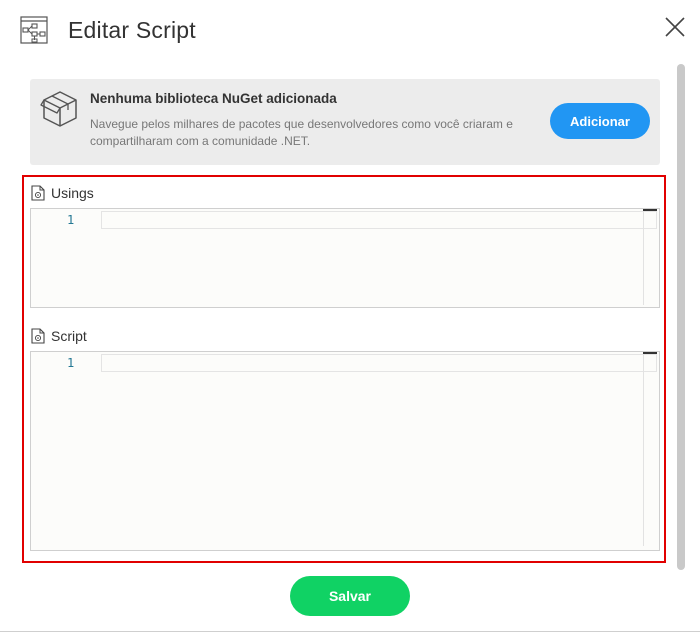 Image resolution: width=700 pixels, height=632 pixels. I want to click on nuget-title: Nenhuma biblioteca NuGet adicionada, so click(213, 98).